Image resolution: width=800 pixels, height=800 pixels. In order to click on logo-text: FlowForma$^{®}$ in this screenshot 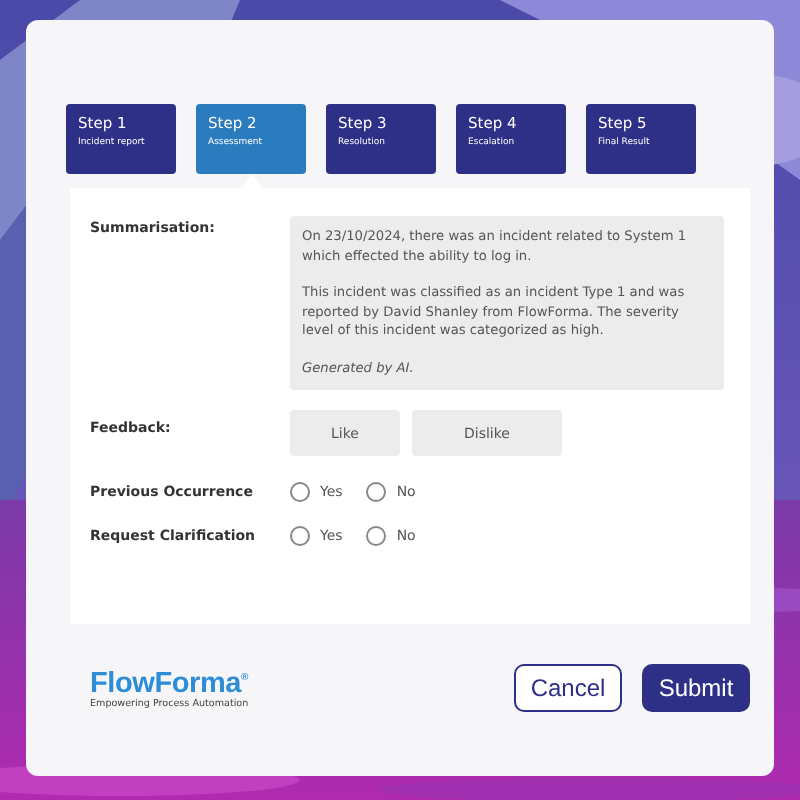, I will do `click(169, 683)`.